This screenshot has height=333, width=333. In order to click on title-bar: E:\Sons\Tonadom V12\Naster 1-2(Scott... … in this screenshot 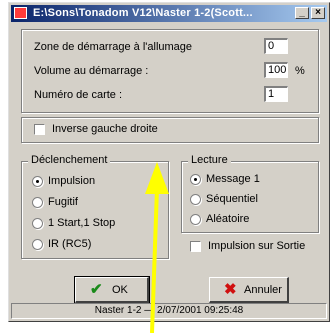, I will do `click(169, 13)`.